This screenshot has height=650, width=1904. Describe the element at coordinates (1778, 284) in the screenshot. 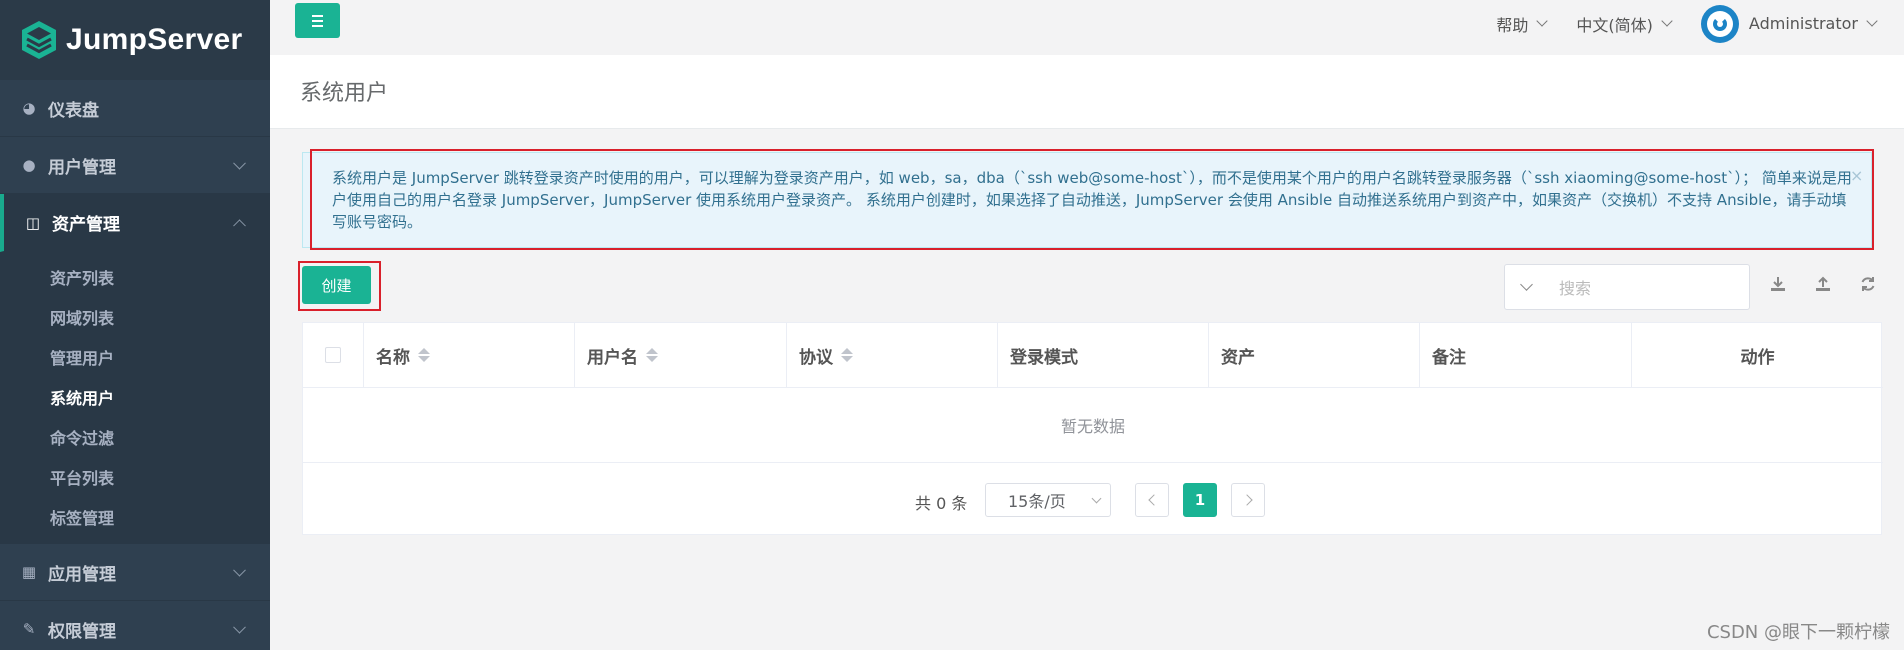

I see `download-icon` at that location.